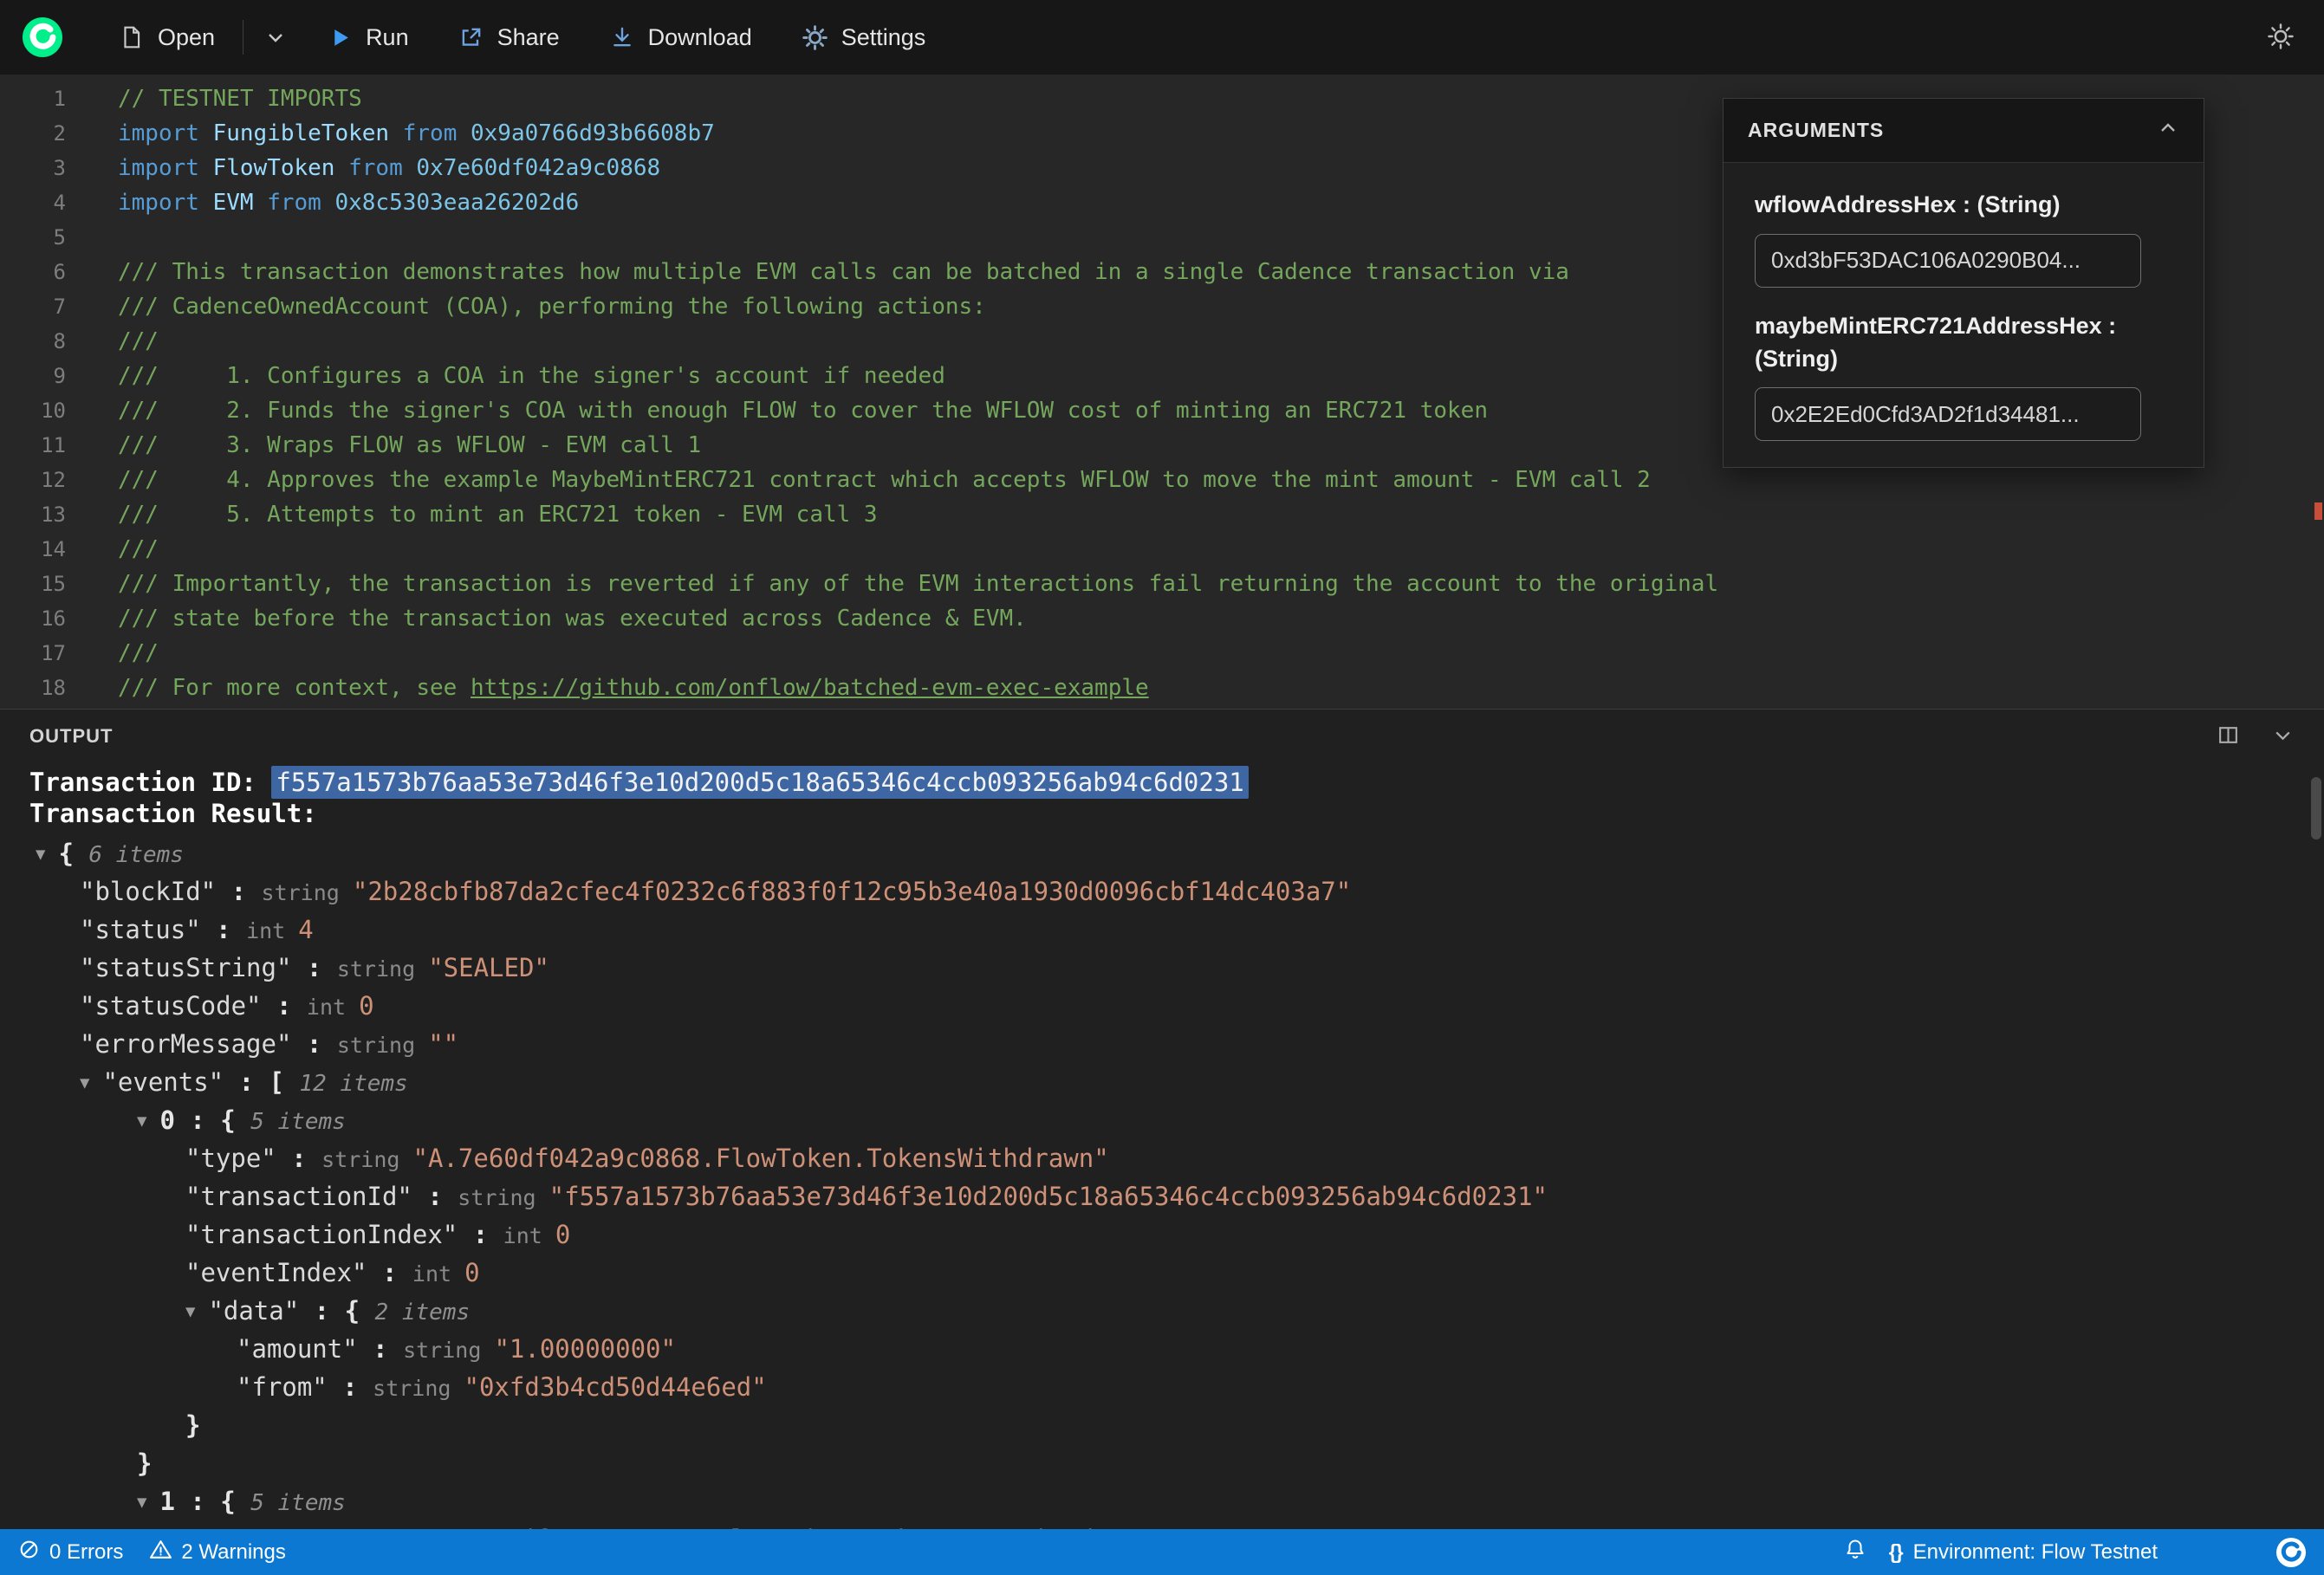  Describe the element at coordinates (86, 1551) in the screenshot. I see `errors-count: 0 Errors` at that location.